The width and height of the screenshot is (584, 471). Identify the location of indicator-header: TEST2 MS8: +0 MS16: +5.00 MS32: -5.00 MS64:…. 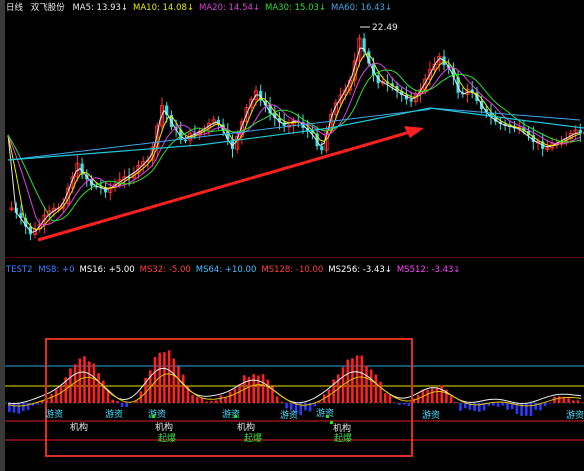
(238, 270).